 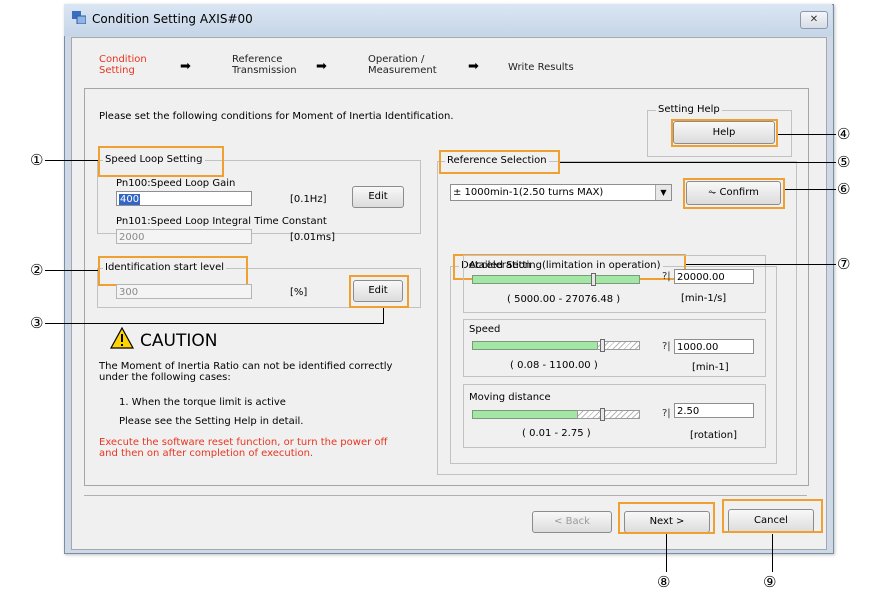 I want to click on speed-slider-thumb, so click(x=602, y=345).